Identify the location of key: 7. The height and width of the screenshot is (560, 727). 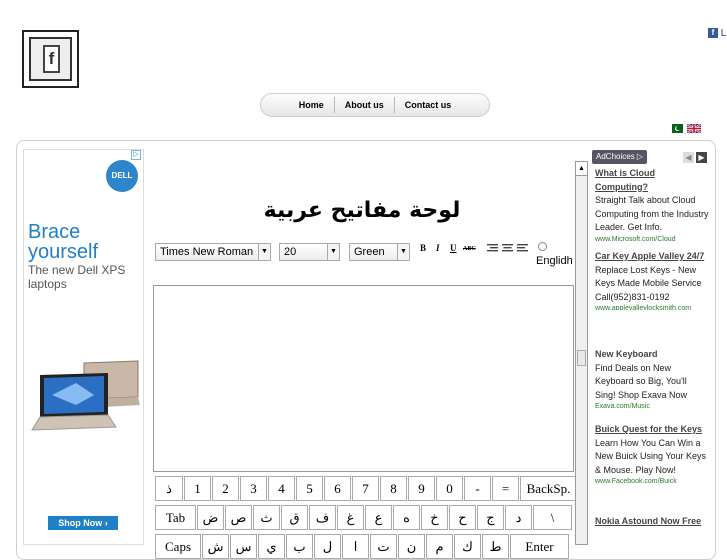
(365, 488).